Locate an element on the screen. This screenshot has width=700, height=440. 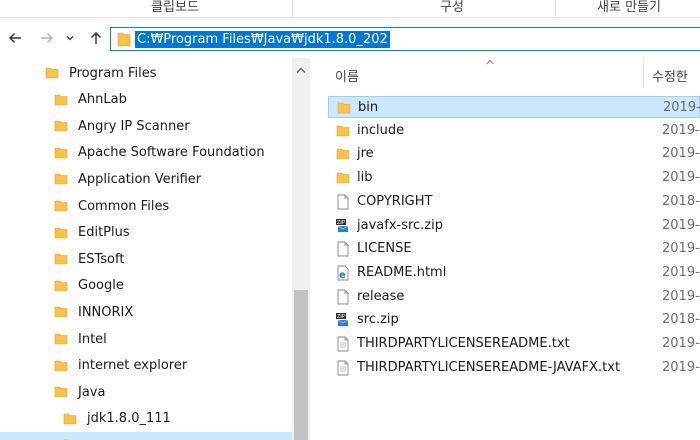
column-header-name: 이름 is located at coordinates (347, 75).